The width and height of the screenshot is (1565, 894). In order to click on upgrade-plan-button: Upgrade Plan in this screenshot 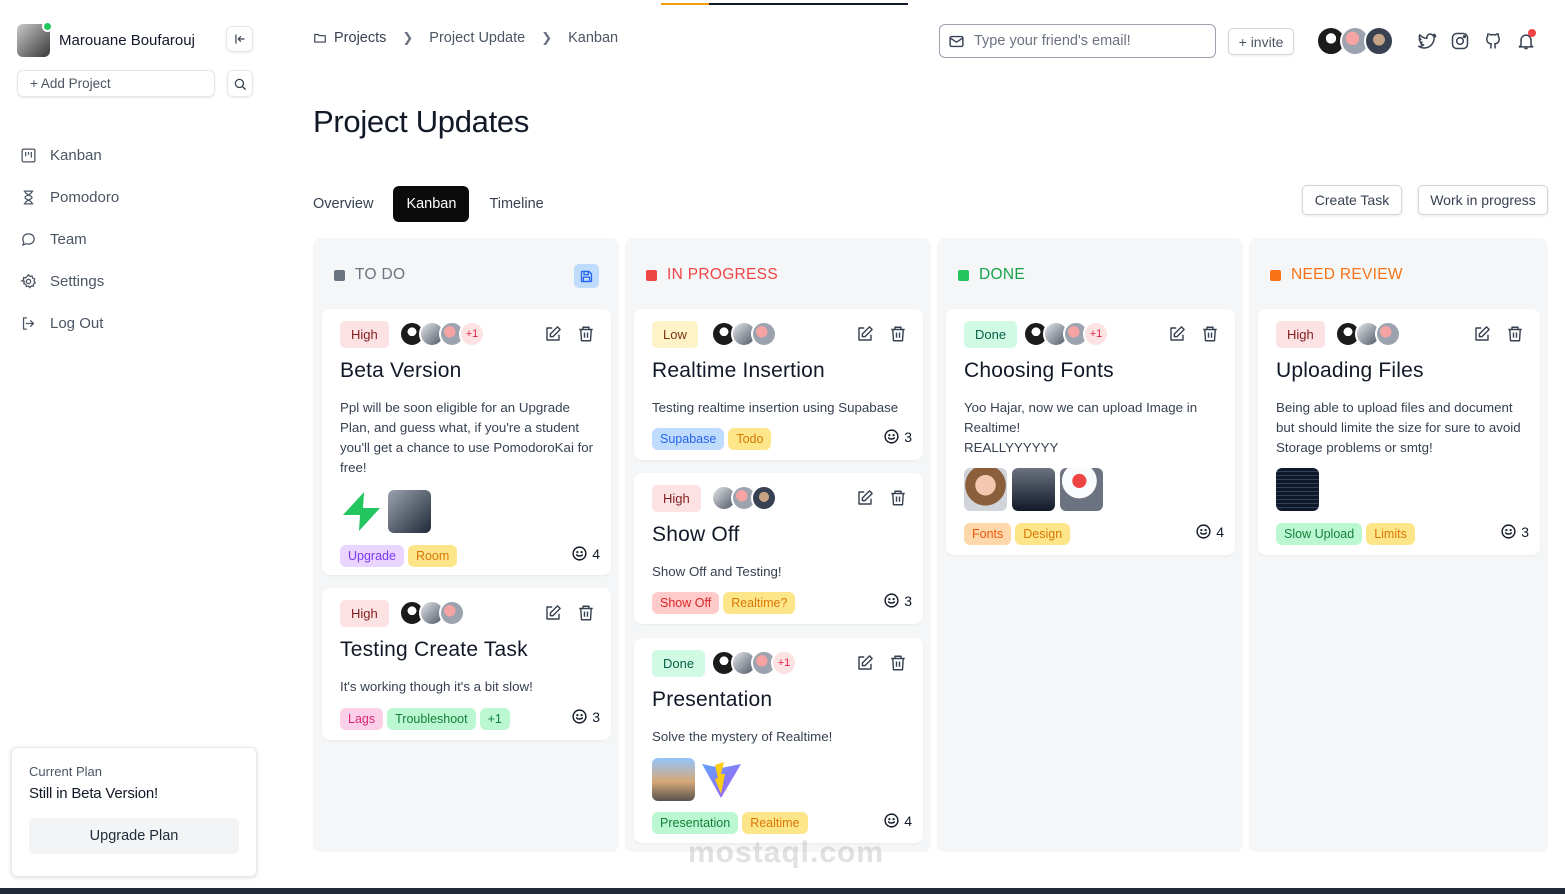, I will do `click(134, 836)`.